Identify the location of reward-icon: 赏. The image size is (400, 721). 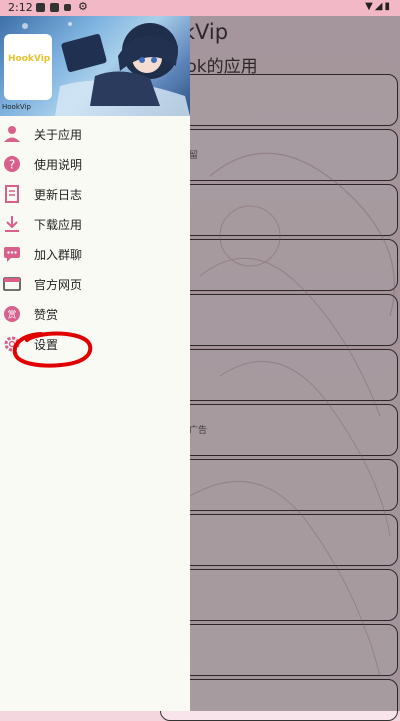
(12, 314).